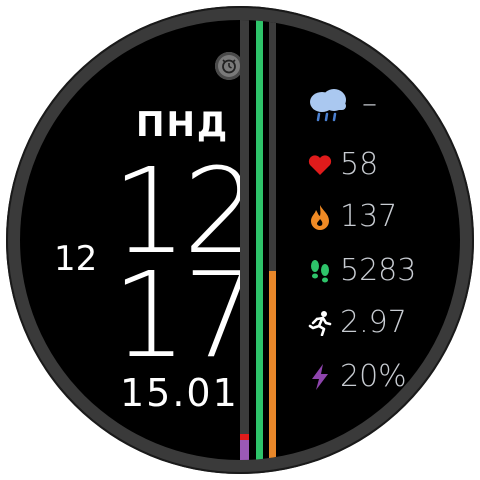 The height and width of the screenshot is (480, 480). I want to click on runner-icon, so click(320, 323).